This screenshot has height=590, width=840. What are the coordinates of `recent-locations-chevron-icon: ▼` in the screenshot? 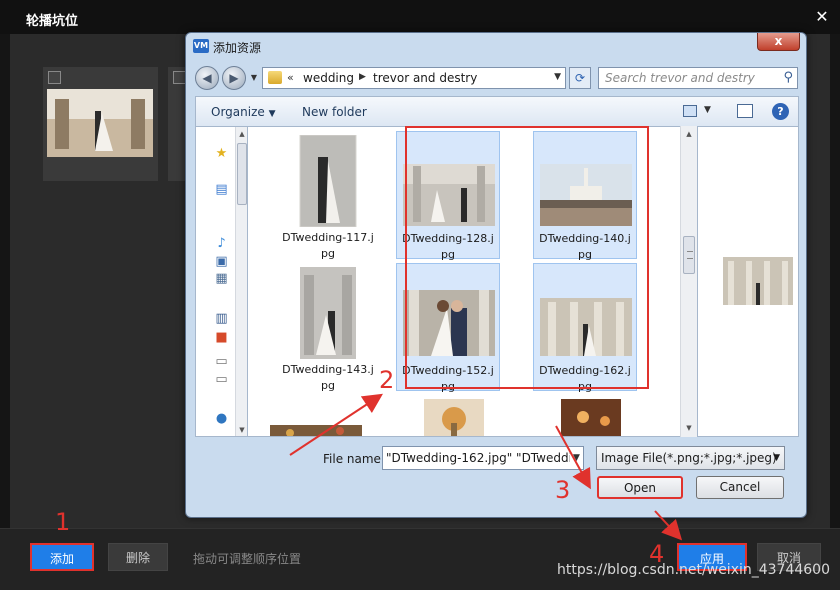 It's located at (254, 78).